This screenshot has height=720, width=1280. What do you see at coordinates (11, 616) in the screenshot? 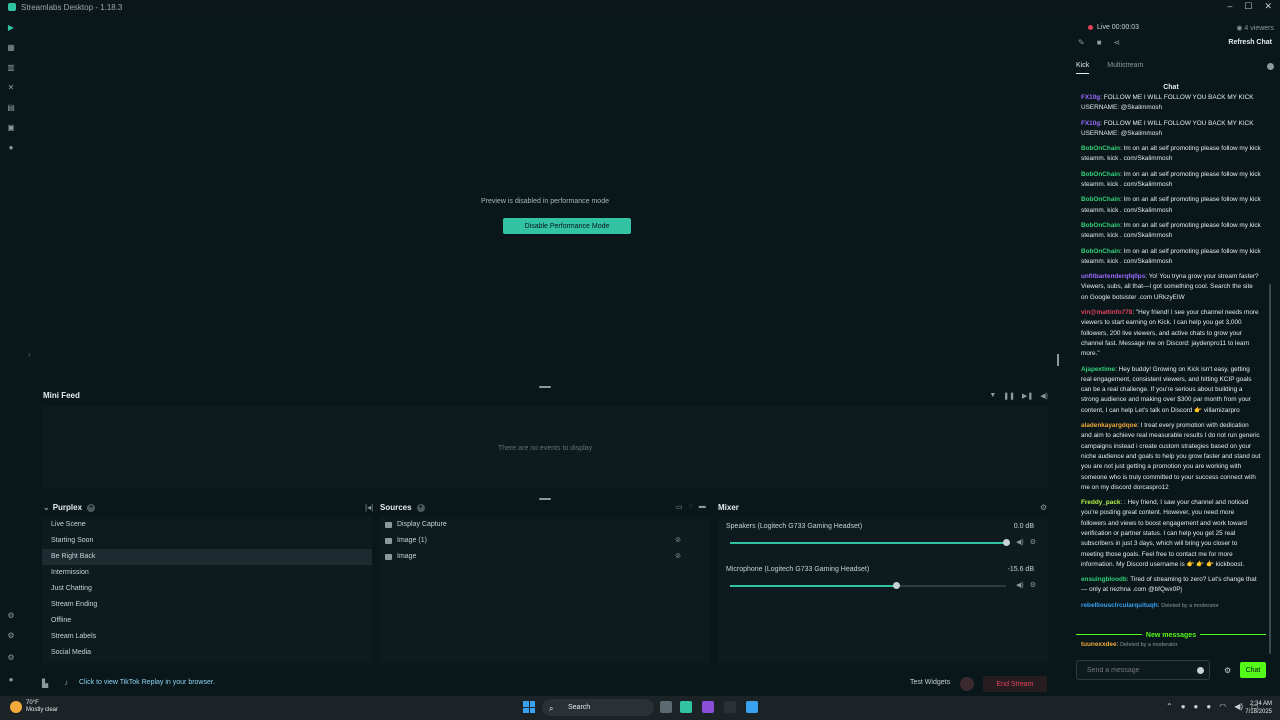
I see `apps-icon: ⚙` at bounding box center [11, 616].